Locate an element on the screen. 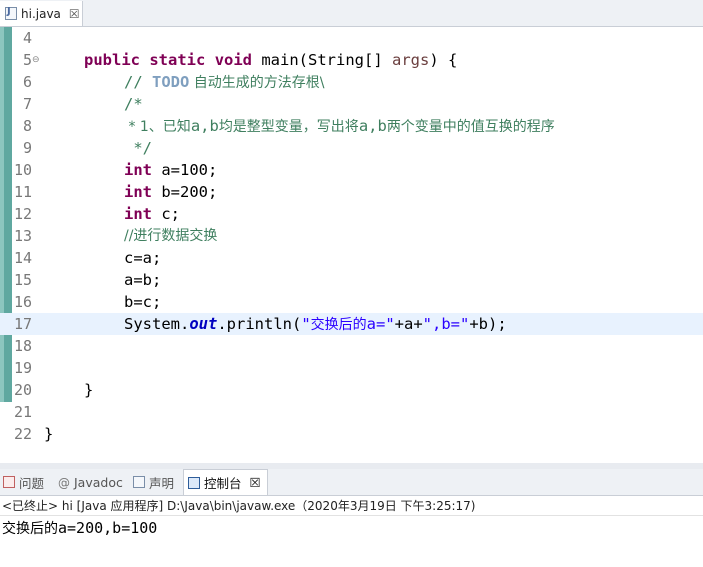 The height and width of the screenshot is (567, 703). tab-console: 控制台 ☒ is located at coordinates (225, 482).